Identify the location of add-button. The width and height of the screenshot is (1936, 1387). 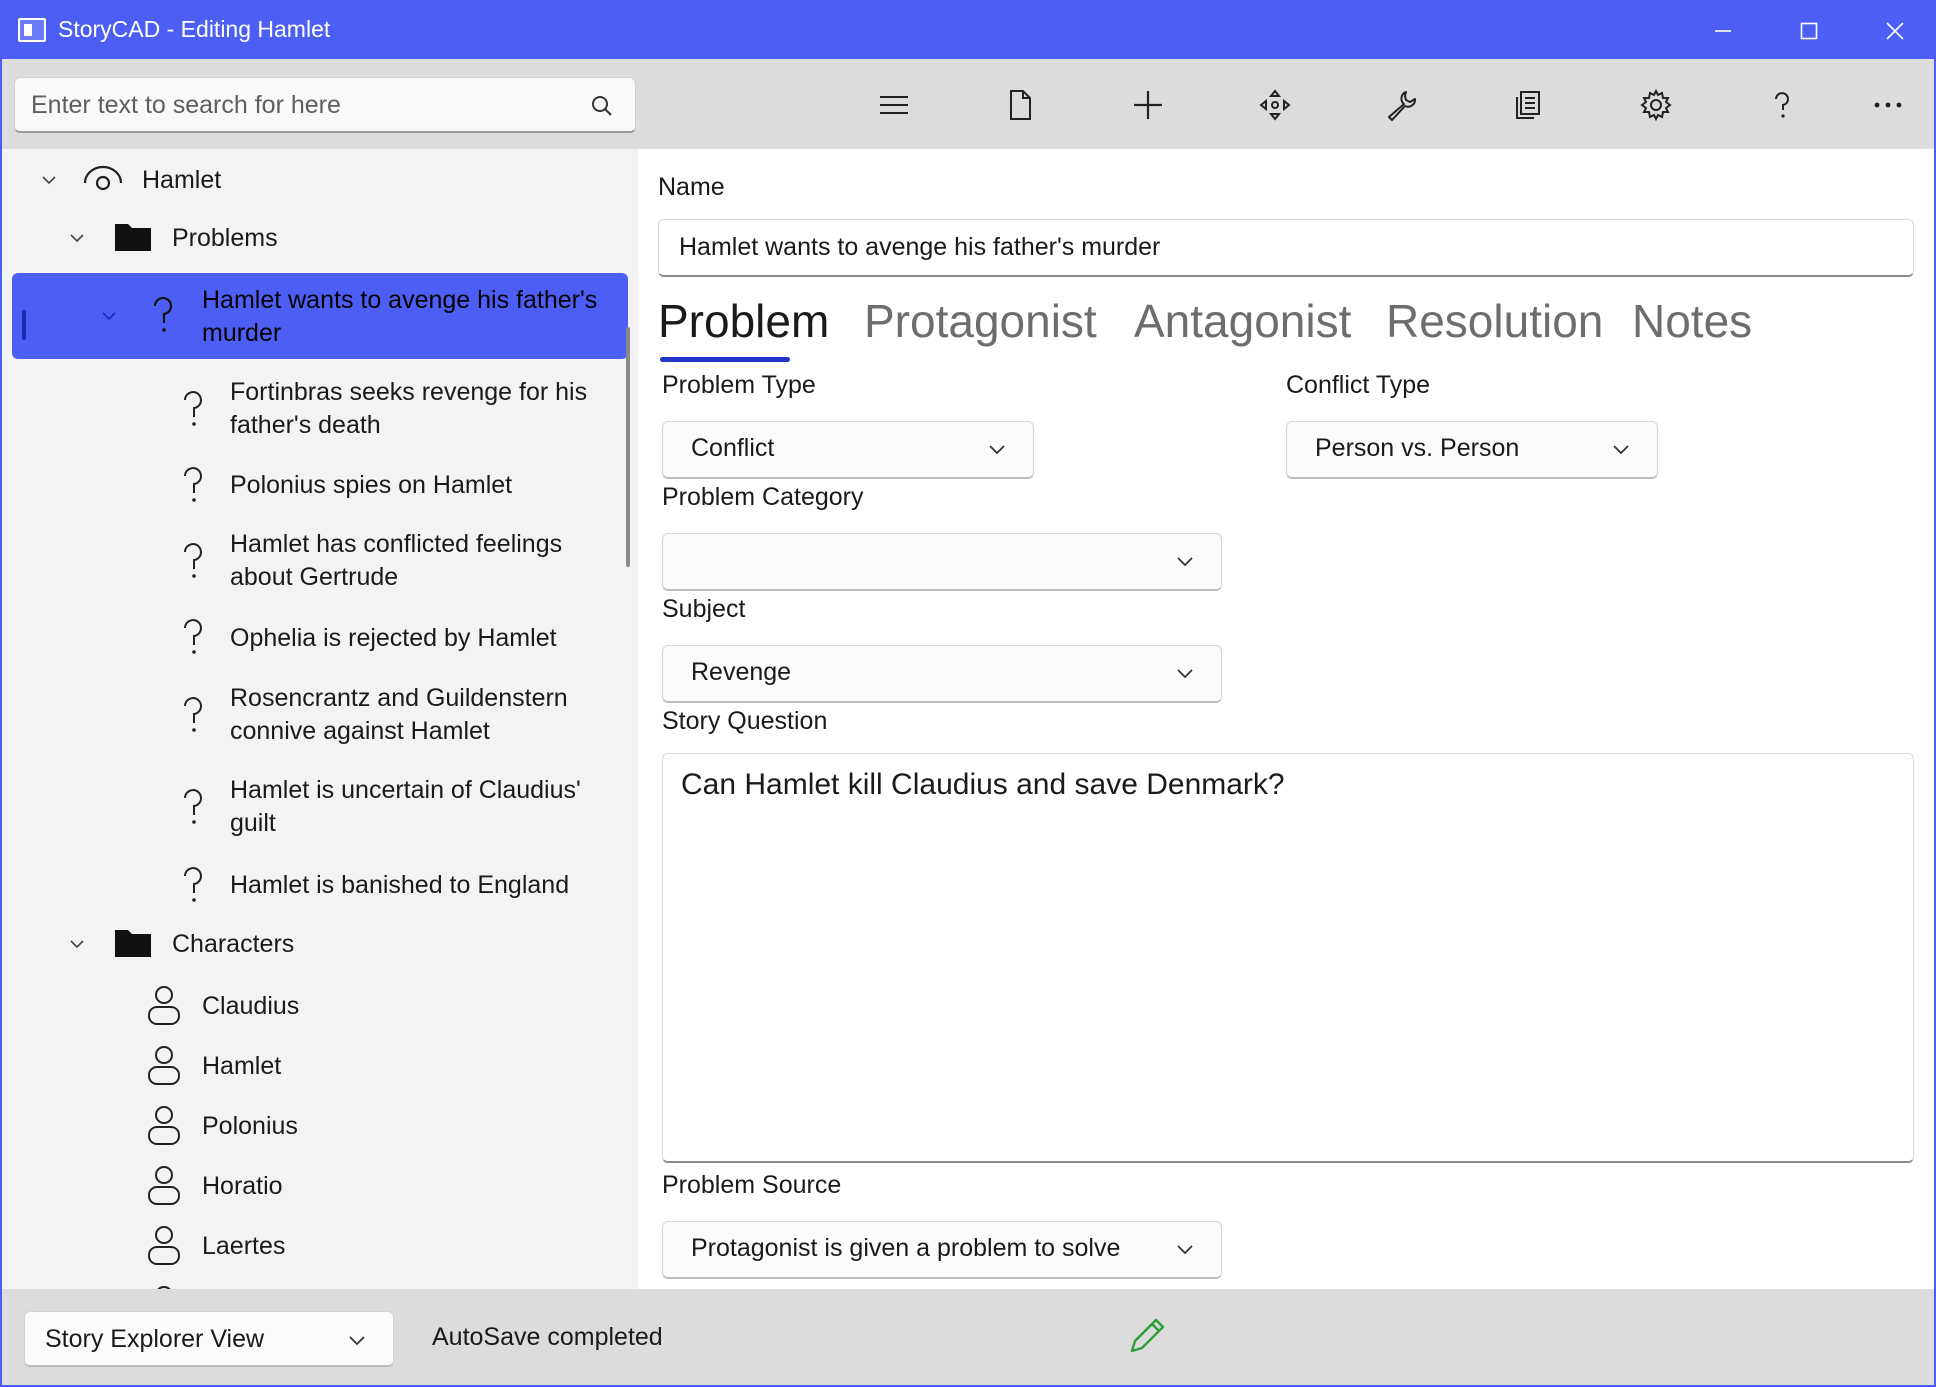
(1148, 105).